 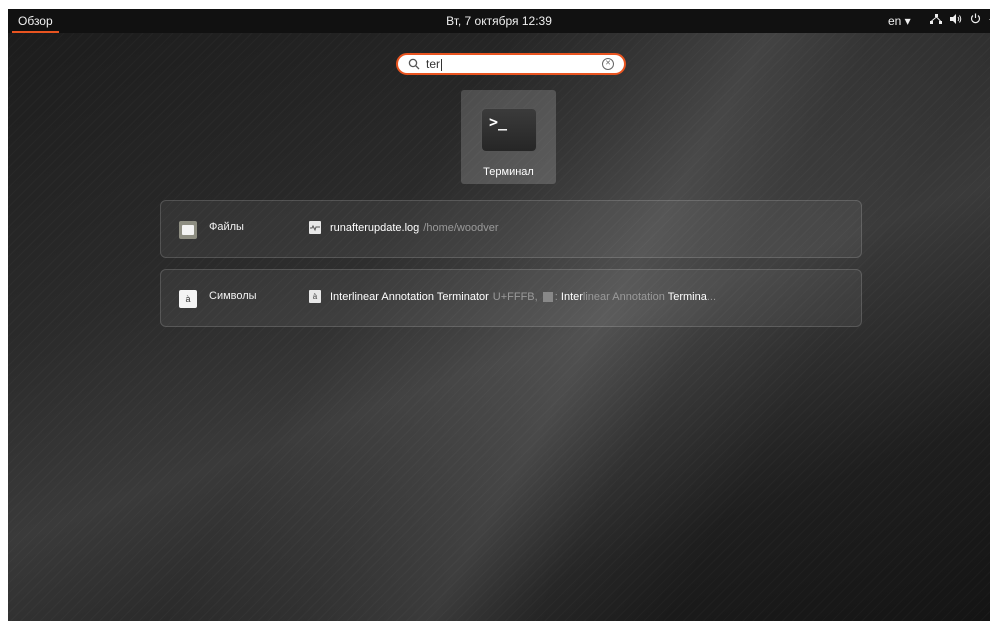 I want to click on chevron-down-icon, so click(x=989, y=21).